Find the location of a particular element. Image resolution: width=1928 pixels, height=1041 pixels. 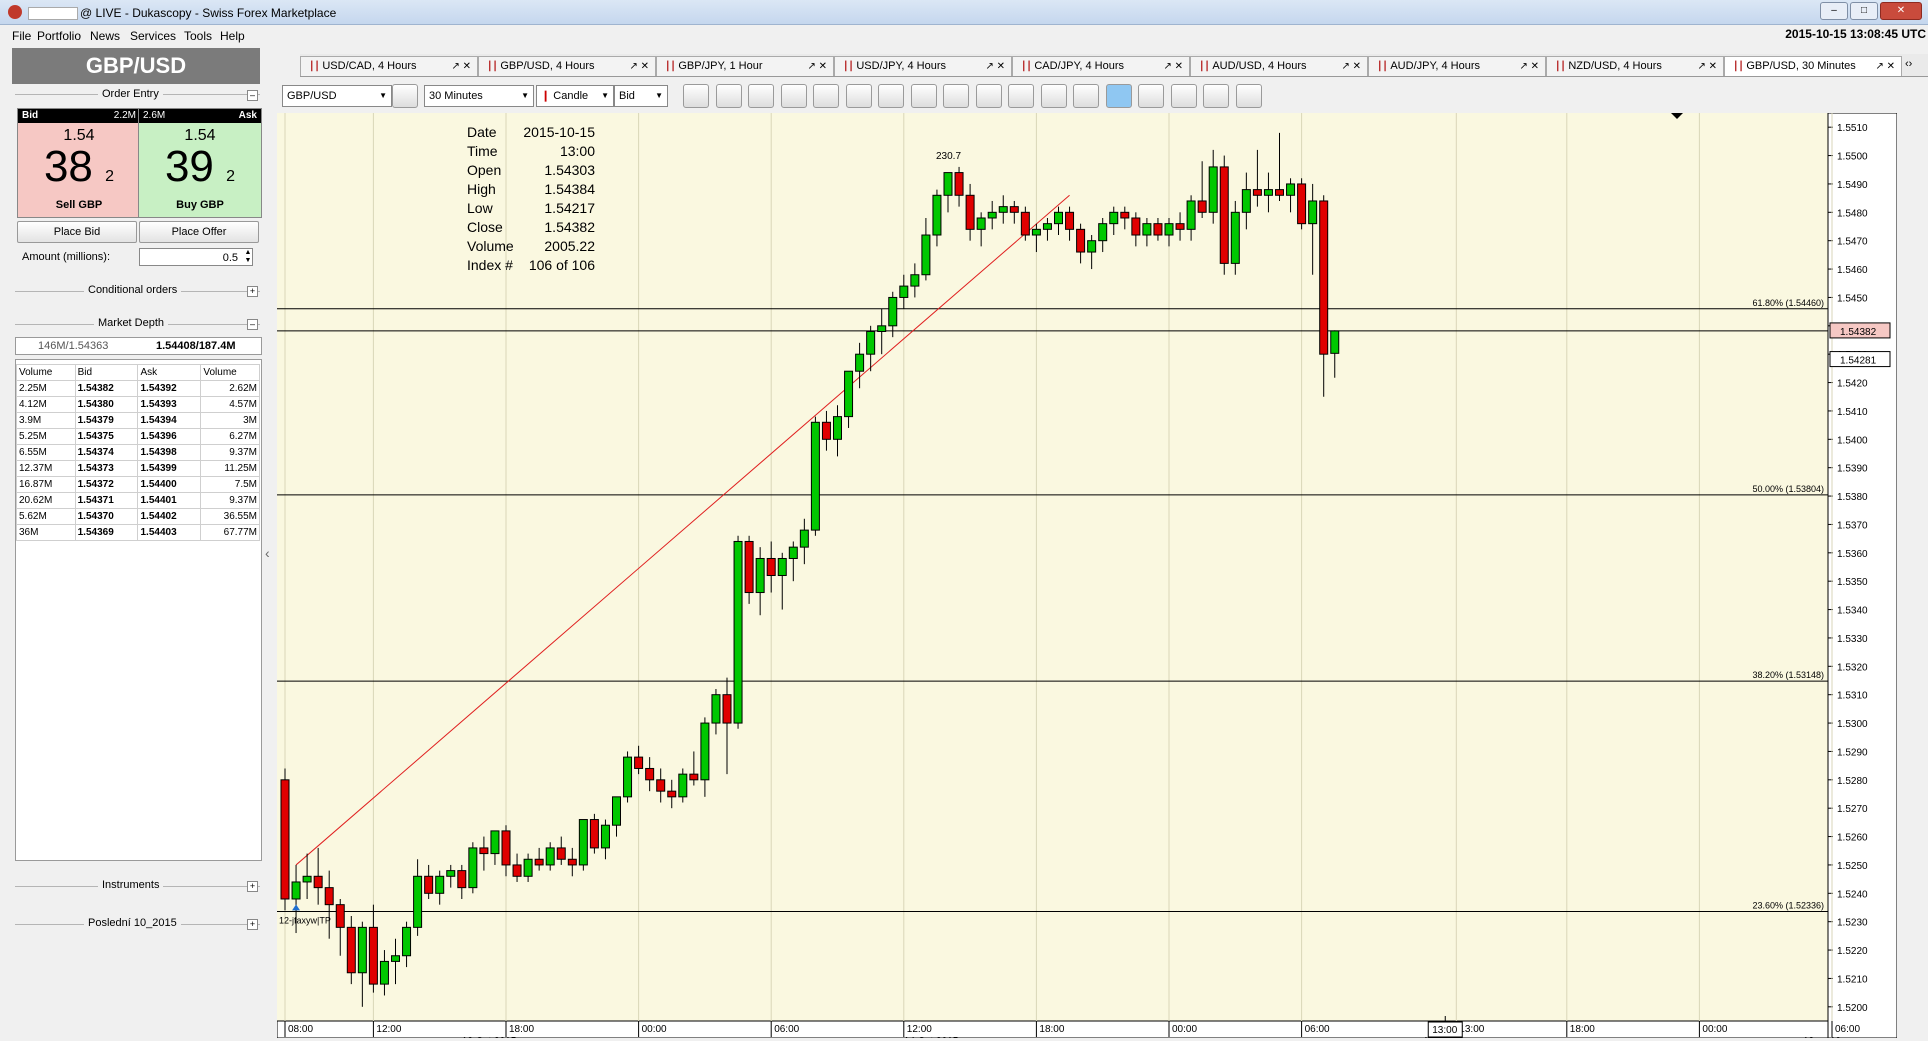

shift-icon is located at coordinates (923, 96).